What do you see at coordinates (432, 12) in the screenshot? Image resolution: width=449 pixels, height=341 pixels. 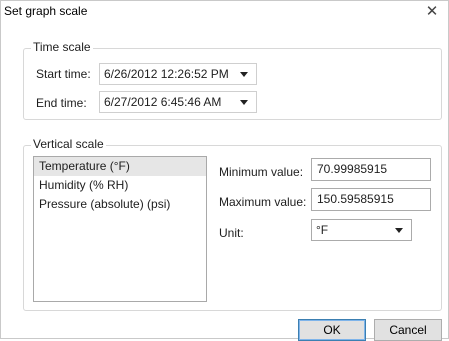 I see `close-icon: ✕` at bounding box center [432, 12].